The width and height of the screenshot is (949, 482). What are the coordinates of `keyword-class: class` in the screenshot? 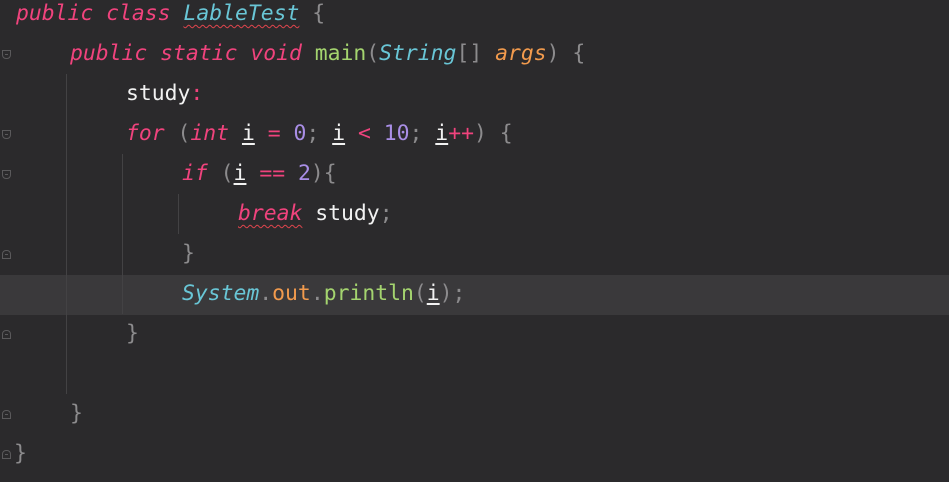 It's located at (138, 13).